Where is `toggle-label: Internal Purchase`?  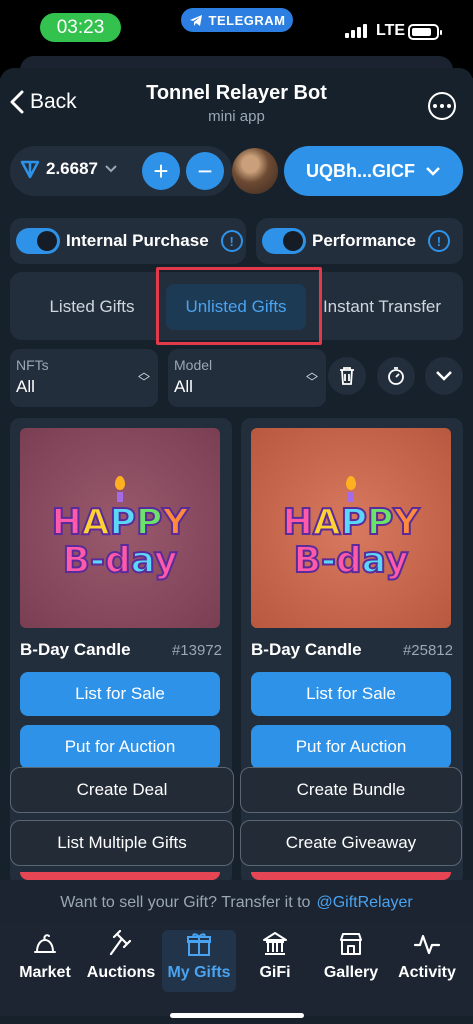
toggle-label: Internal Purchase is located at coordinates (137, 240).